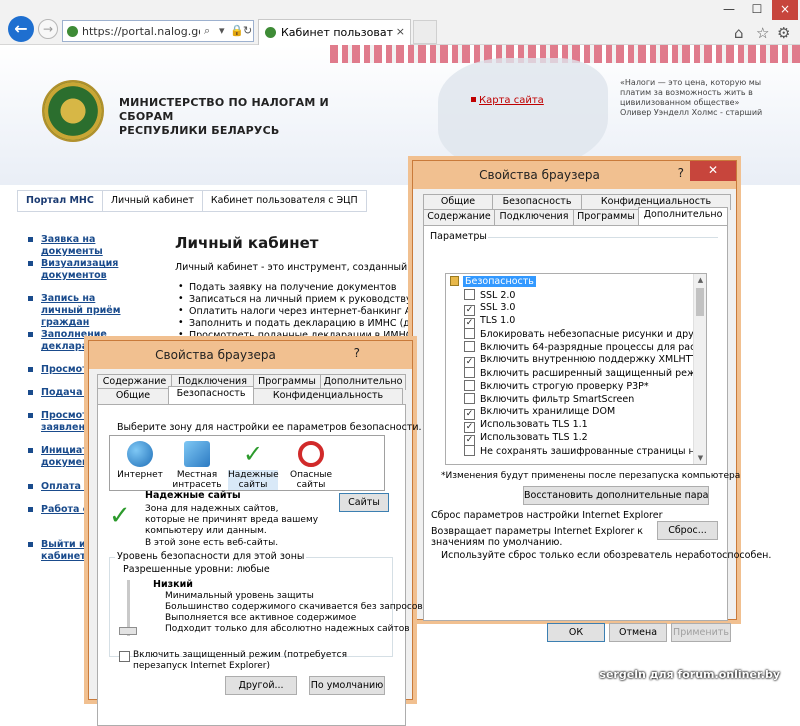 This screenshot has height=726, width=800. Describe the element at coordinates (207, 31) in the screenshot. I see `search-icon: ⌕` at that location.